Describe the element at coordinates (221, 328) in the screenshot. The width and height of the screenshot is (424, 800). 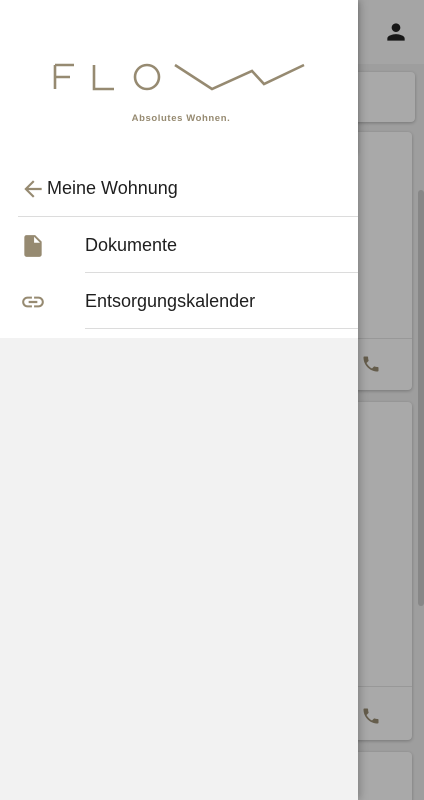
I see `divider` at that location.